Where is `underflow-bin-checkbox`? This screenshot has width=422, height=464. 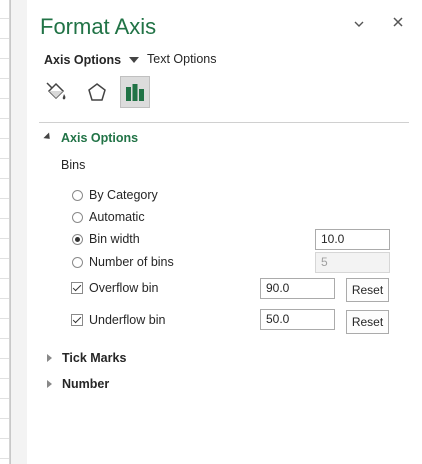 underflow-bin-checkbox is located at coordinates (77, 320).